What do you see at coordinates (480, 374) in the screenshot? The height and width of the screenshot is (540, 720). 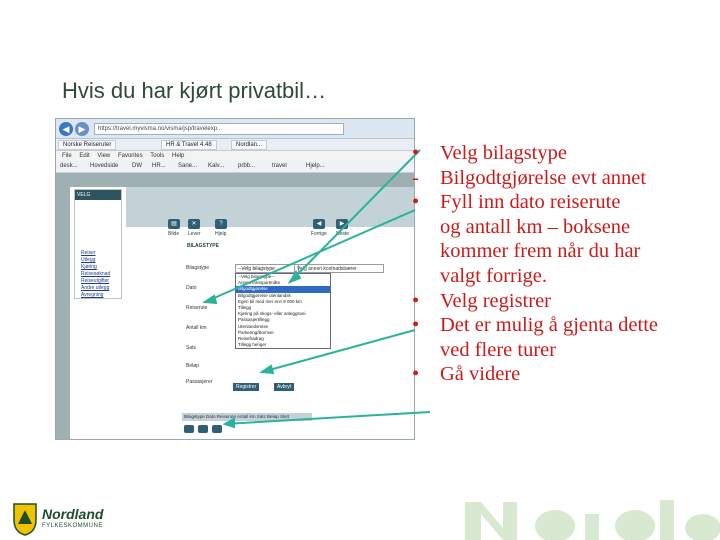 I see `bullet-text: Gå videre` at bounding box center [480, 374].